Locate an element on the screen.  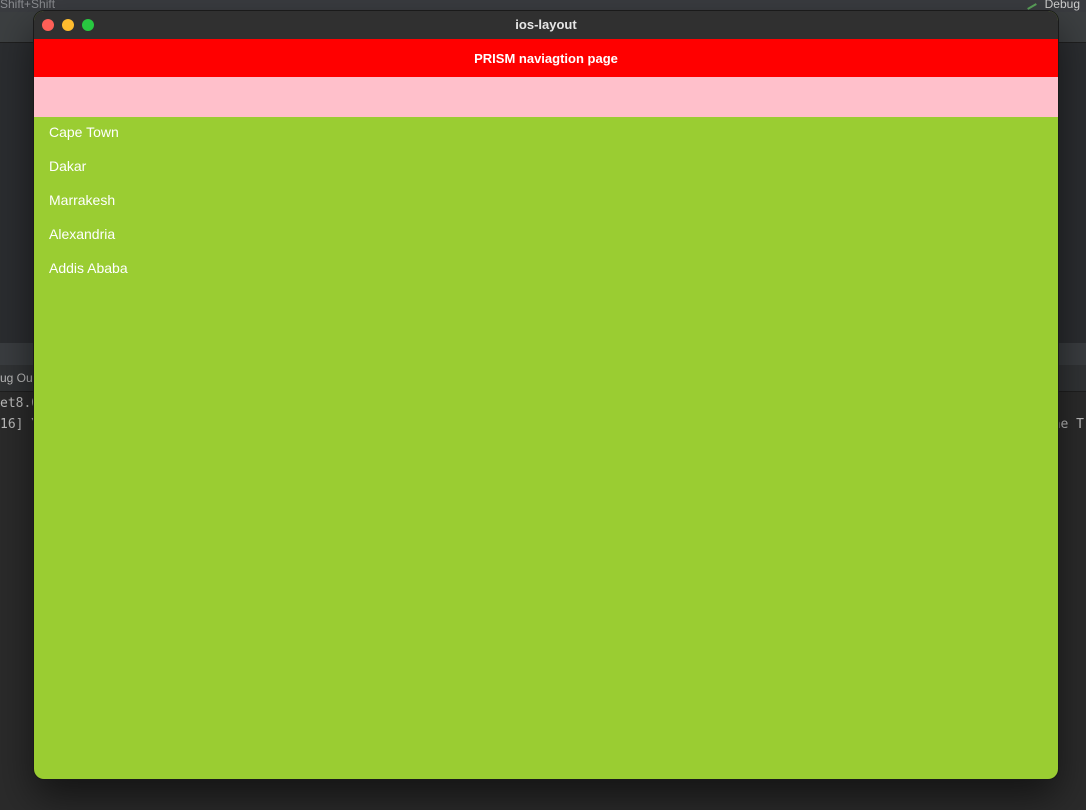
pink-header-band is located at coordinates (546, 97).